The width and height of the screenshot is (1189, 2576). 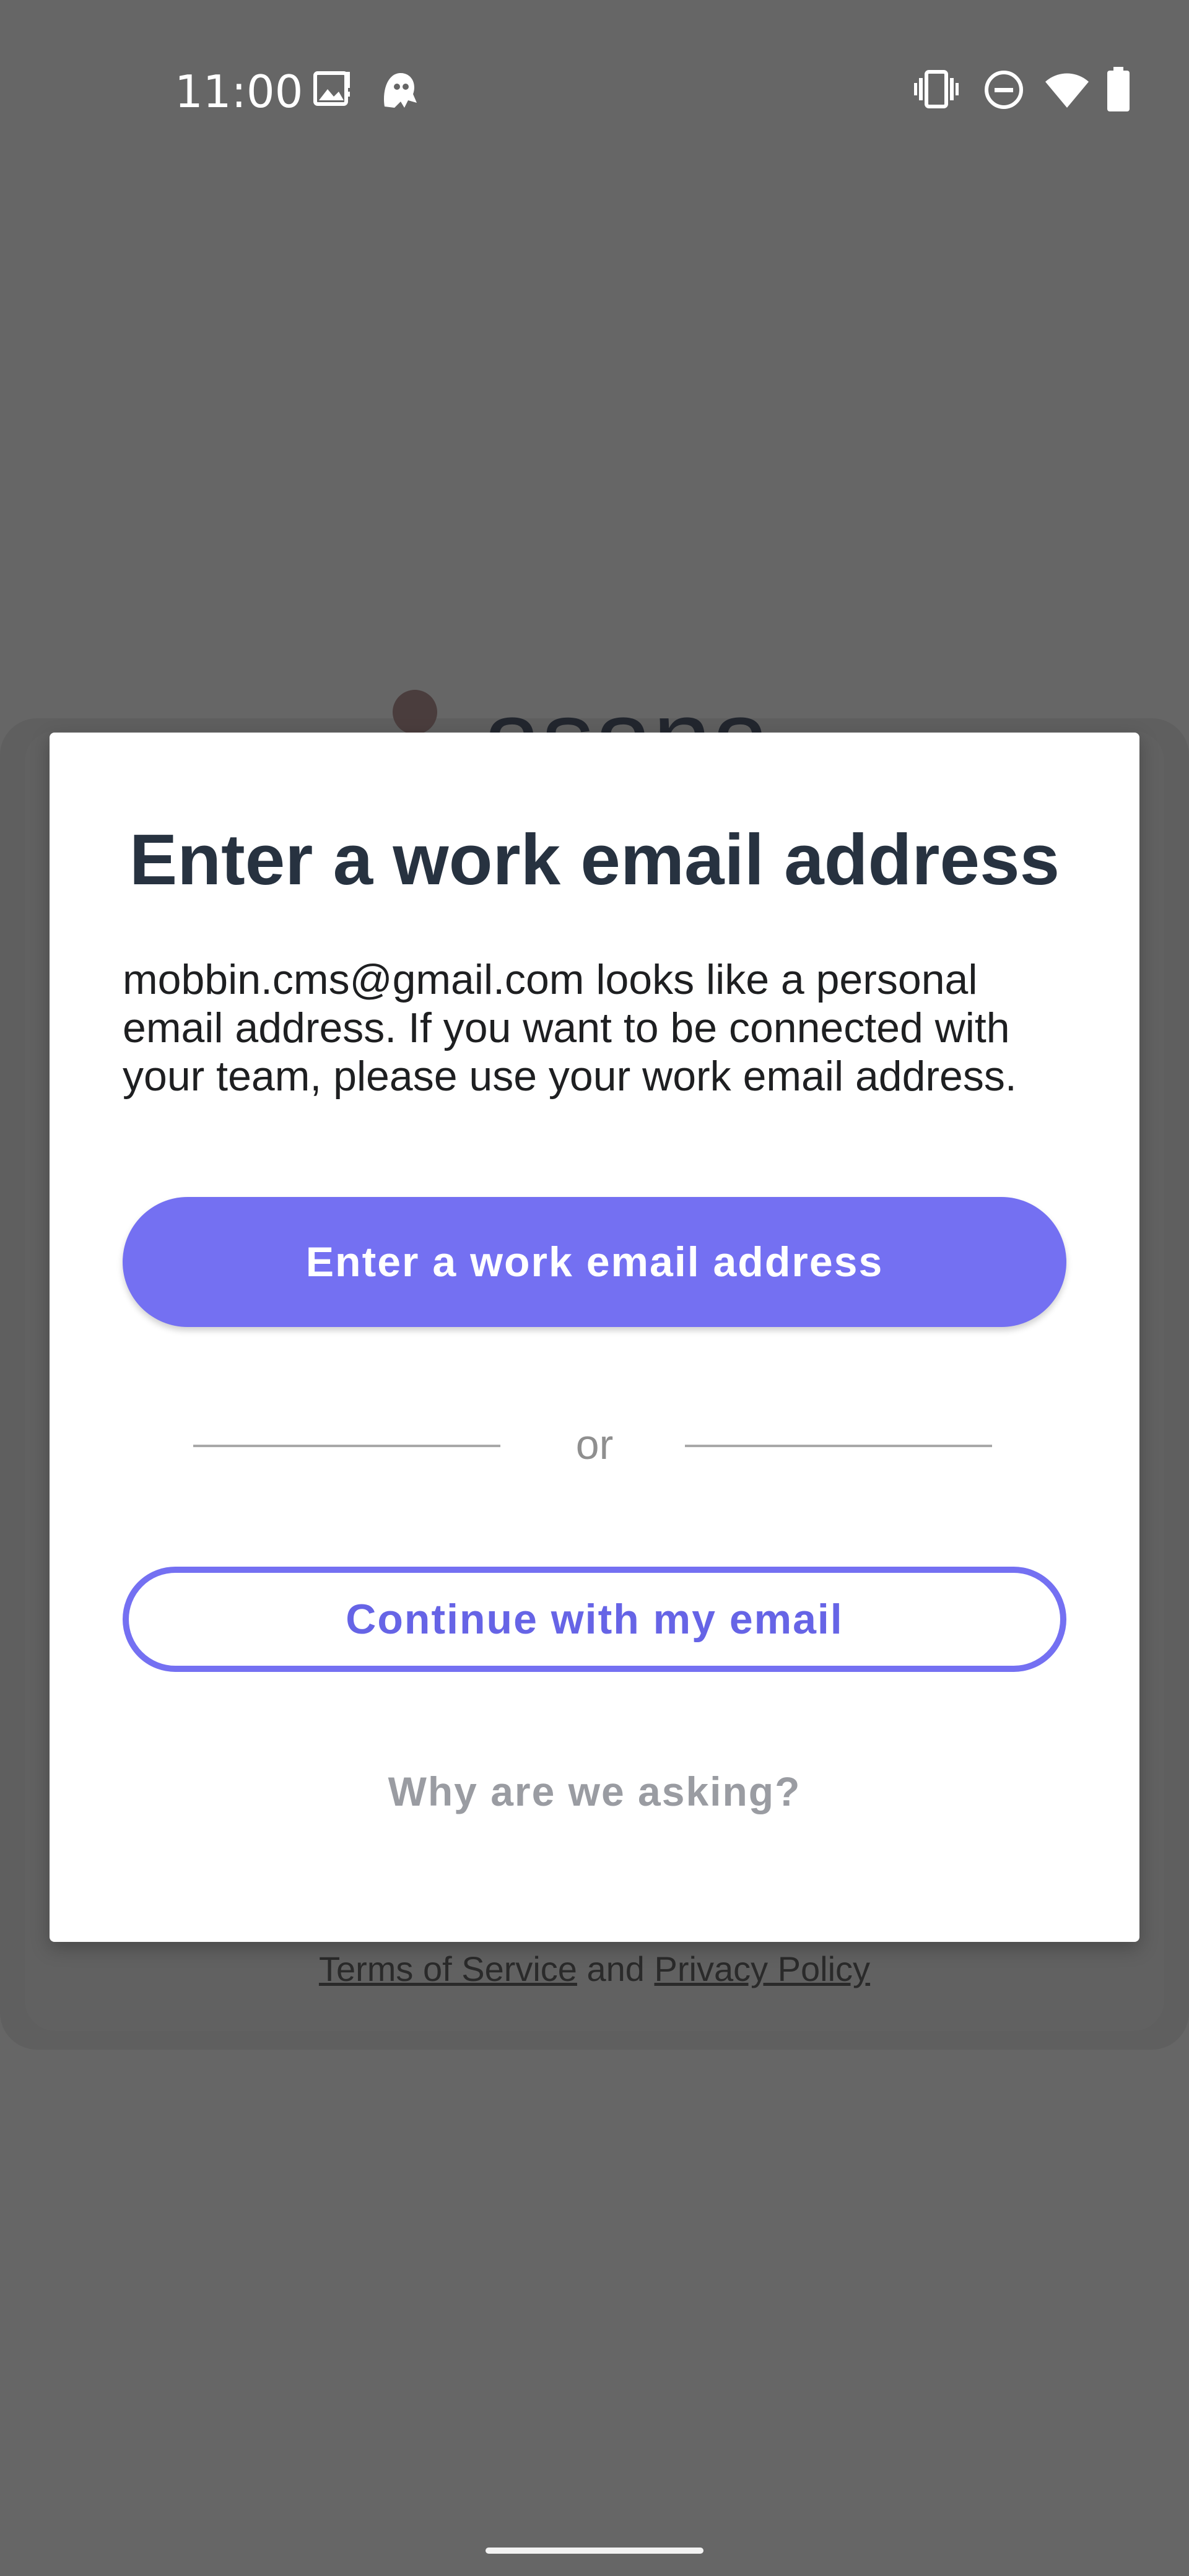 I want to click on privacy-policy-link: Privacy Policy, so click(x=763, y=1968).